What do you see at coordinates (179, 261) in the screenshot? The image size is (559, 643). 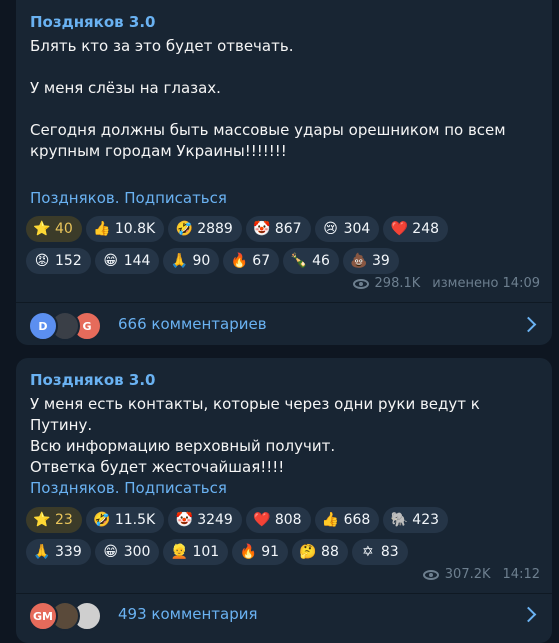 I see `pray-icon: 🙏` at bounding box center [179, 261].